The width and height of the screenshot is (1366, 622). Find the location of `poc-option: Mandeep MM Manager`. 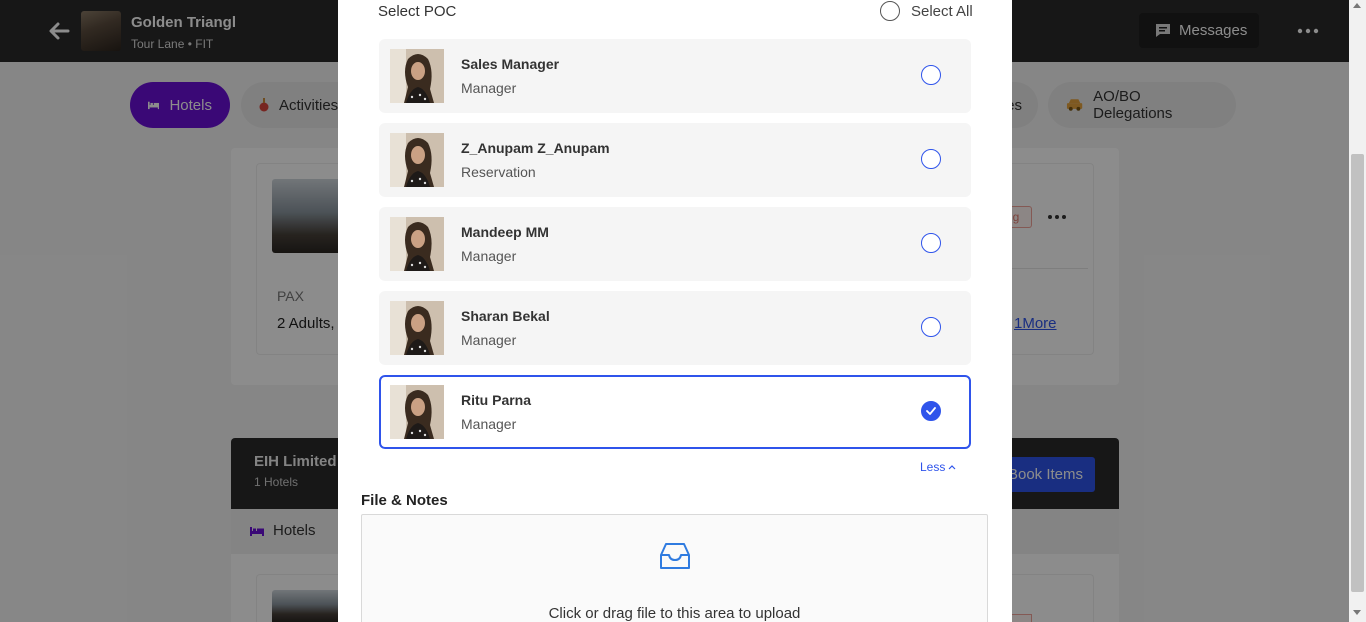

poc-option: Mandeep MM Manager is located at coordinates (675, 244).